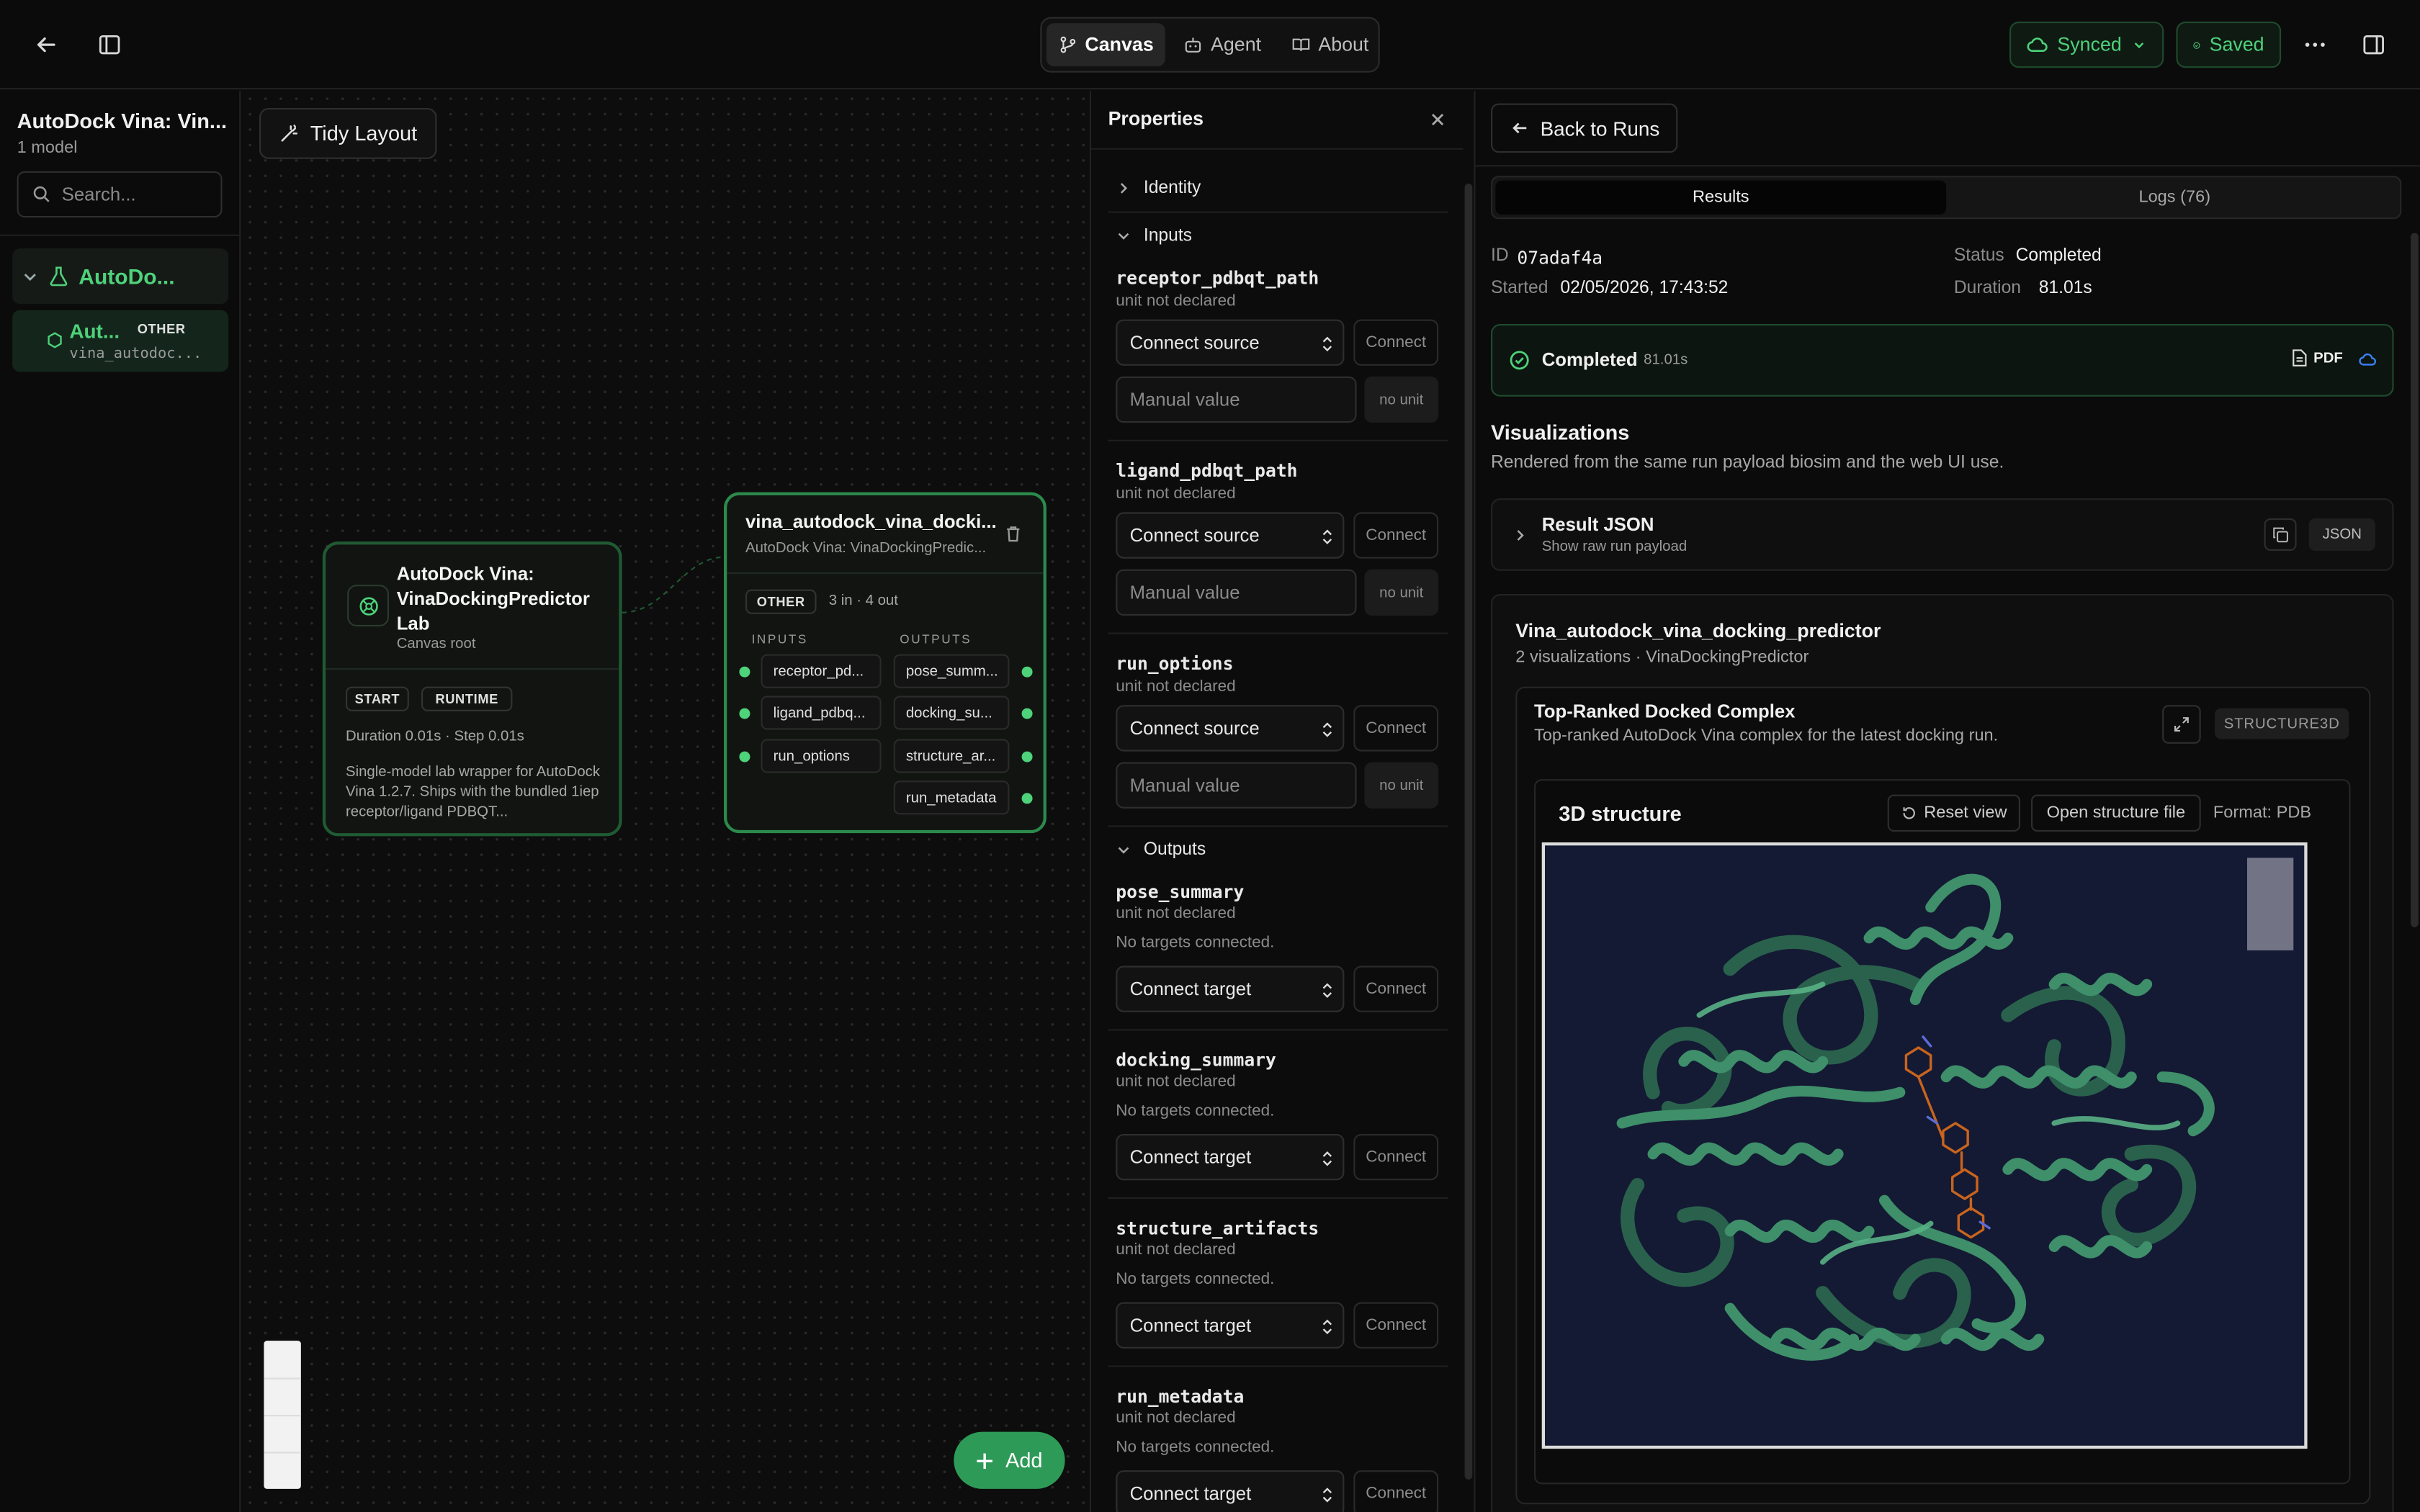  What do you see at coordinates (1468, 831) in the screenshot?
I see `scrollbar-thumb` at bounding box center [1468, 831].